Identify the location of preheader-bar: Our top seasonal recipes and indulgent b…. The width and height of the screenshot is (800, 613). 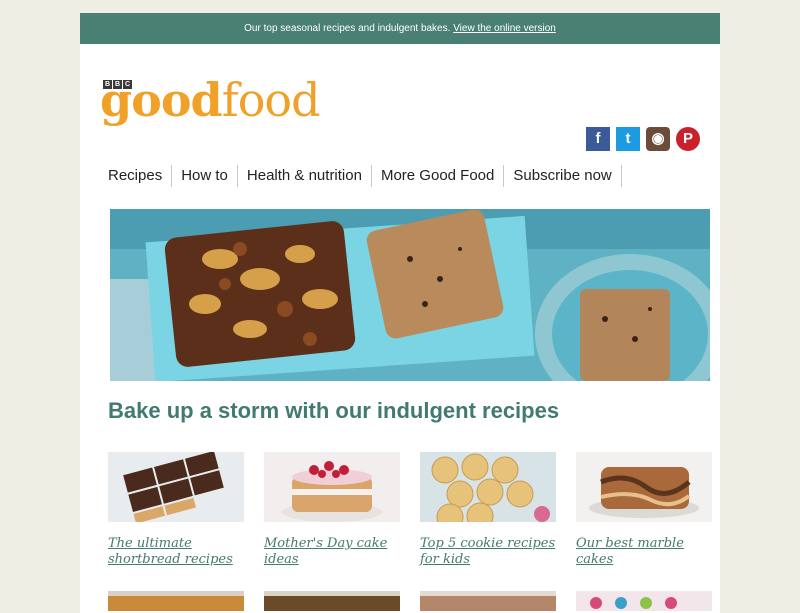
(400, 28).